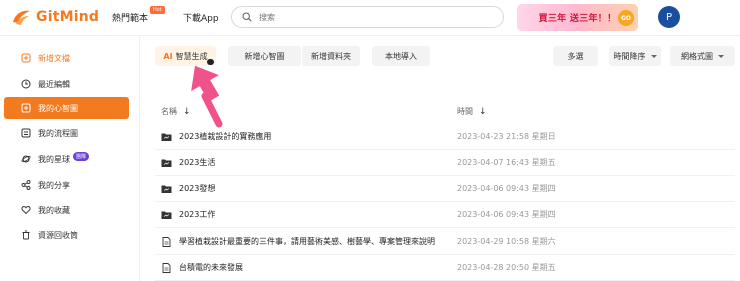 The width and height of the screenshot is (740, 281). What do you see at coordinates (54, 58) in the screenshot?
I see `sidebar-item-label: 新增文檔` at bounding box center [54, 58].